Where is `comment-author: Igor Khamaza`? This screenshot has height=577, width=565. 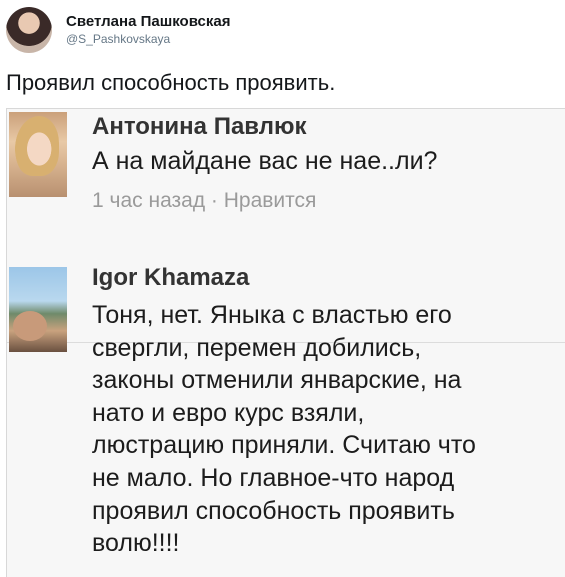
comment-author: Igor Khamaza is located at coordinates (171, 277).